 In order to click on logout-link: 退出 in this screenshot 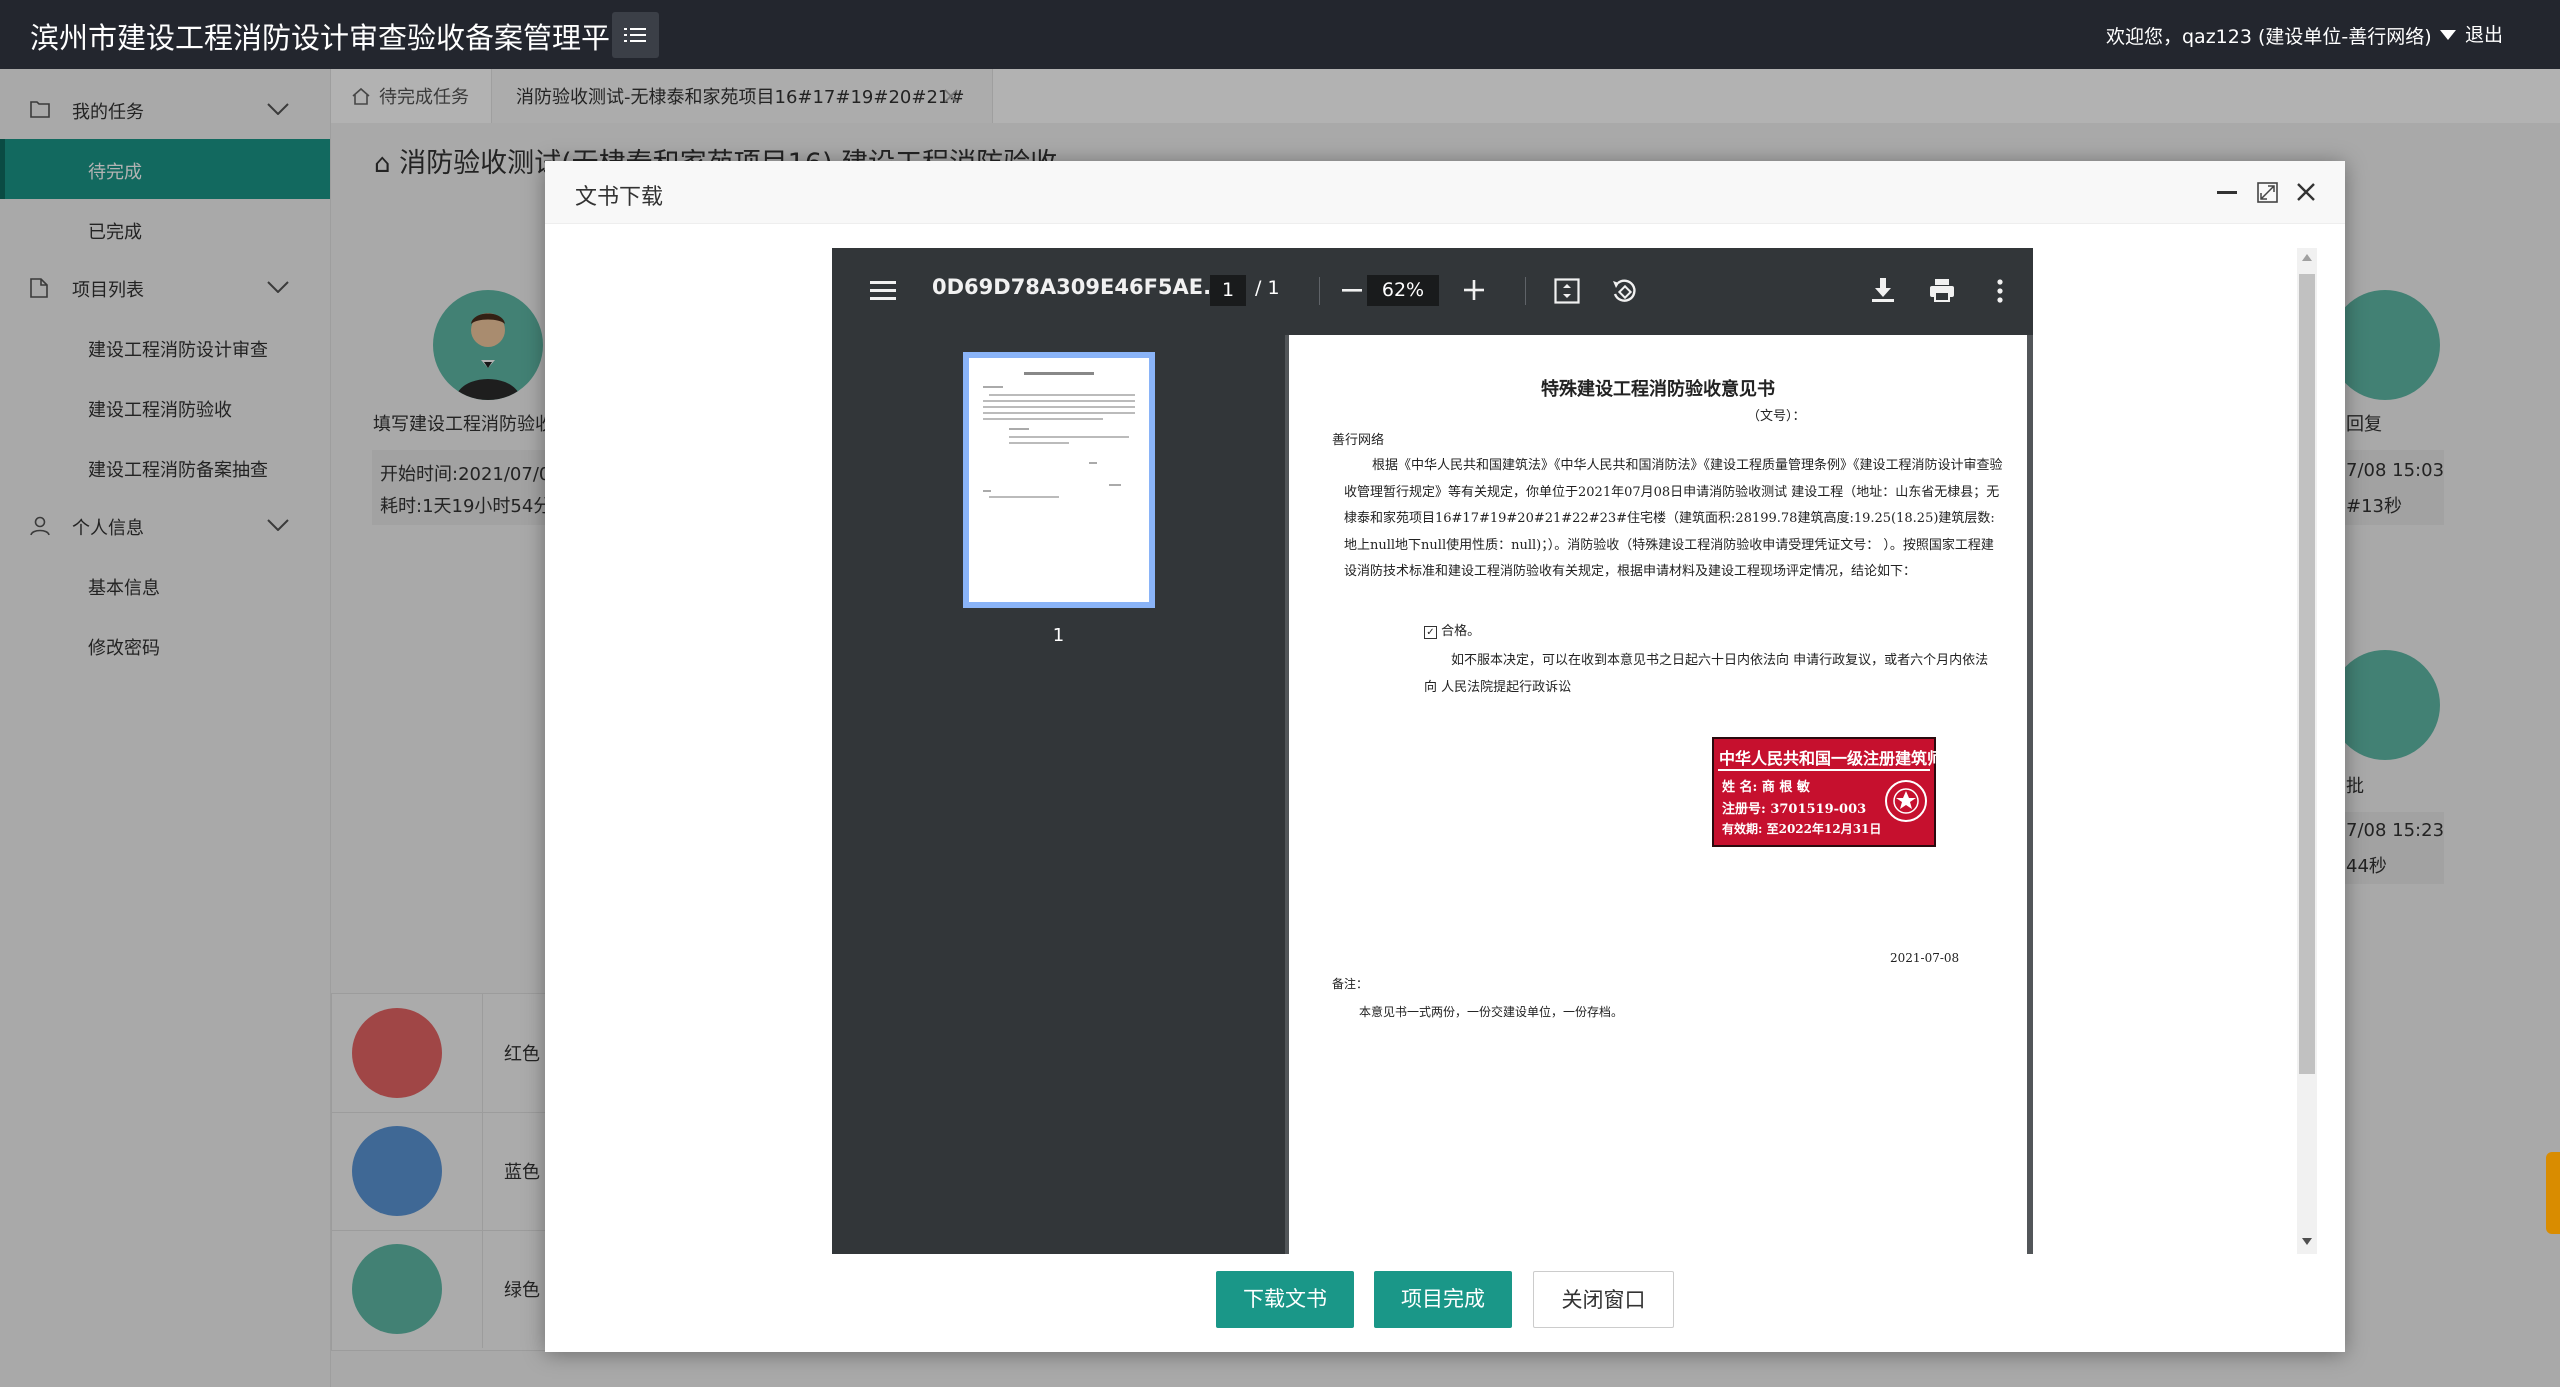, I will do `click(2484, 33)`.